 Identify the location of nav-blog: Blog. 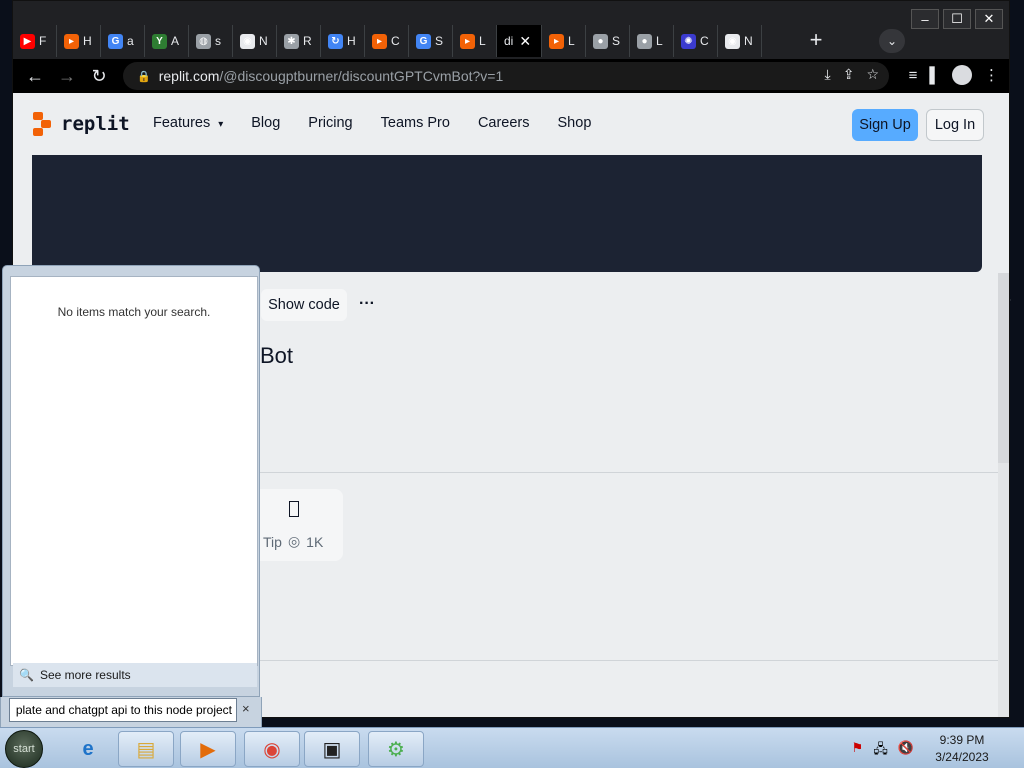
(265, 123).